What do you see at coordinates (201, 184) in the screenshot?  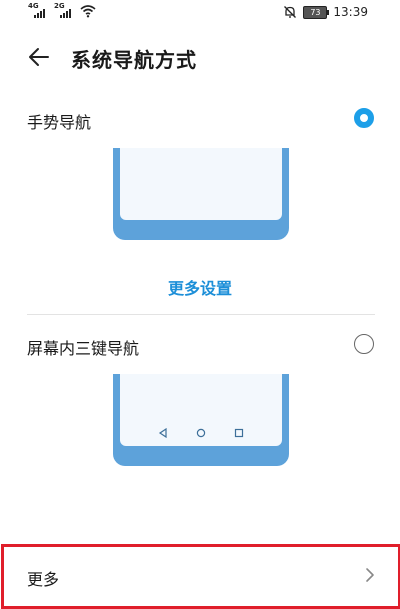 I see `gesture-preview-screen` at bounding box center [201, 184].